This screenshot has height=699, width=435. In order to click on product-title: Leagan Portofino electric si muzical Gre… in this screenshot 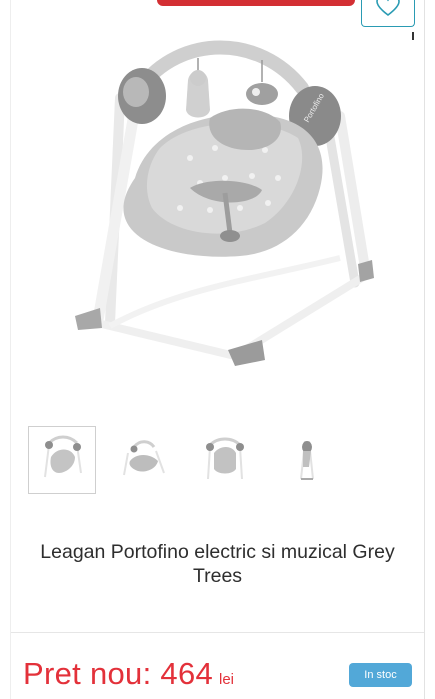, I will do `click(217, 564)`.